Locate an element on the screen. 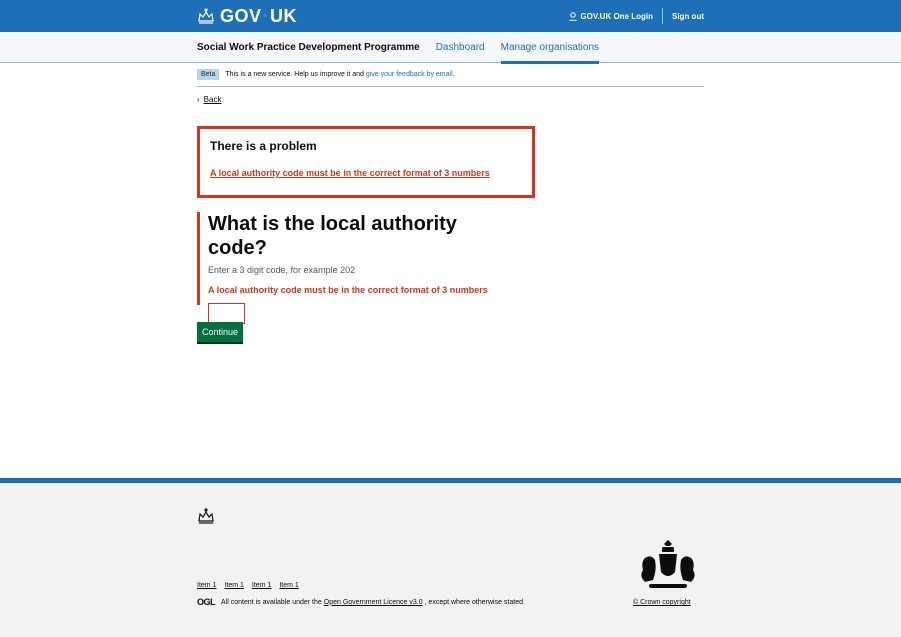 Image resolution: width=901 pixels, height=637 pixels. govuk-logo: GOV · UK is located at coordinates (247, 16).